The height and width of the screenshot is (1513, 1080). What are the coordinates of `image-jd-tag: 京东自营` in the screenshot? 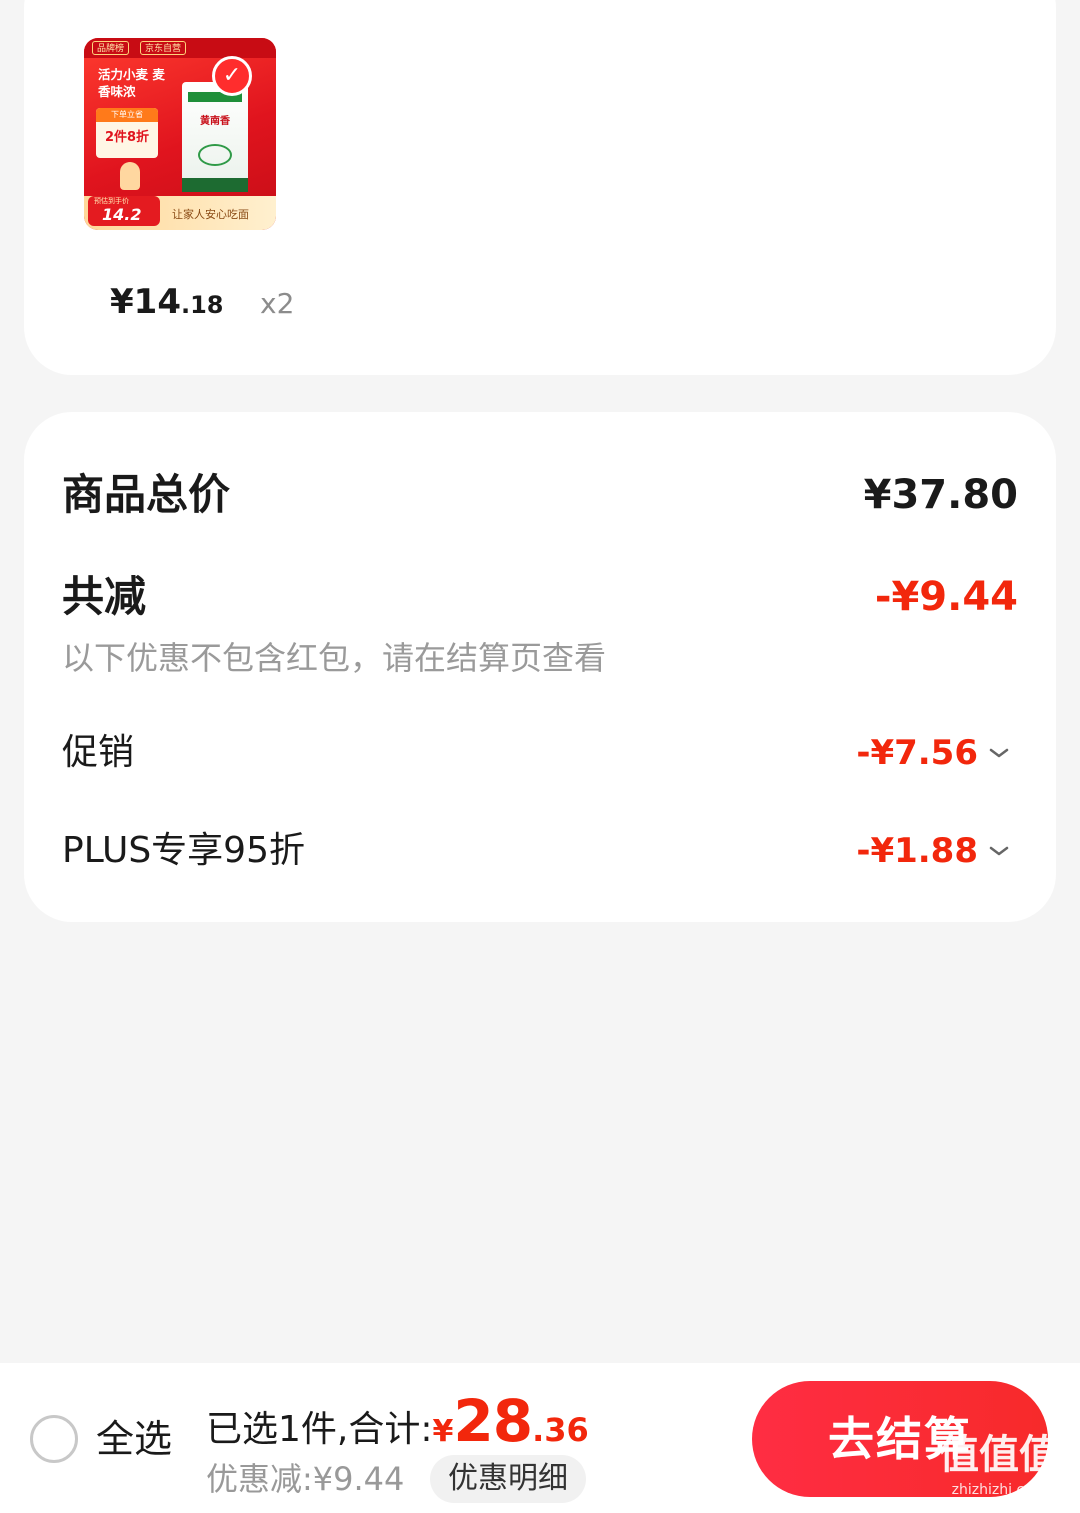 It's located at (163, 48).